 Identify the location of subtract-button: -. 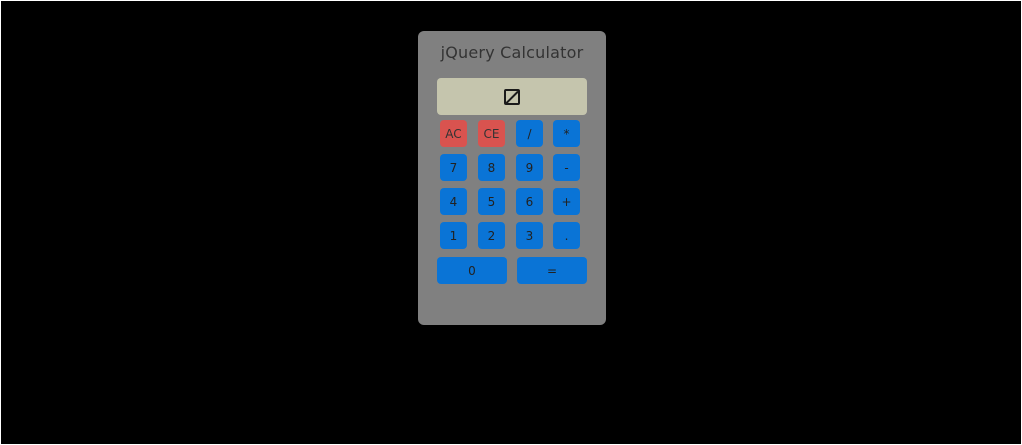
(566, 167).